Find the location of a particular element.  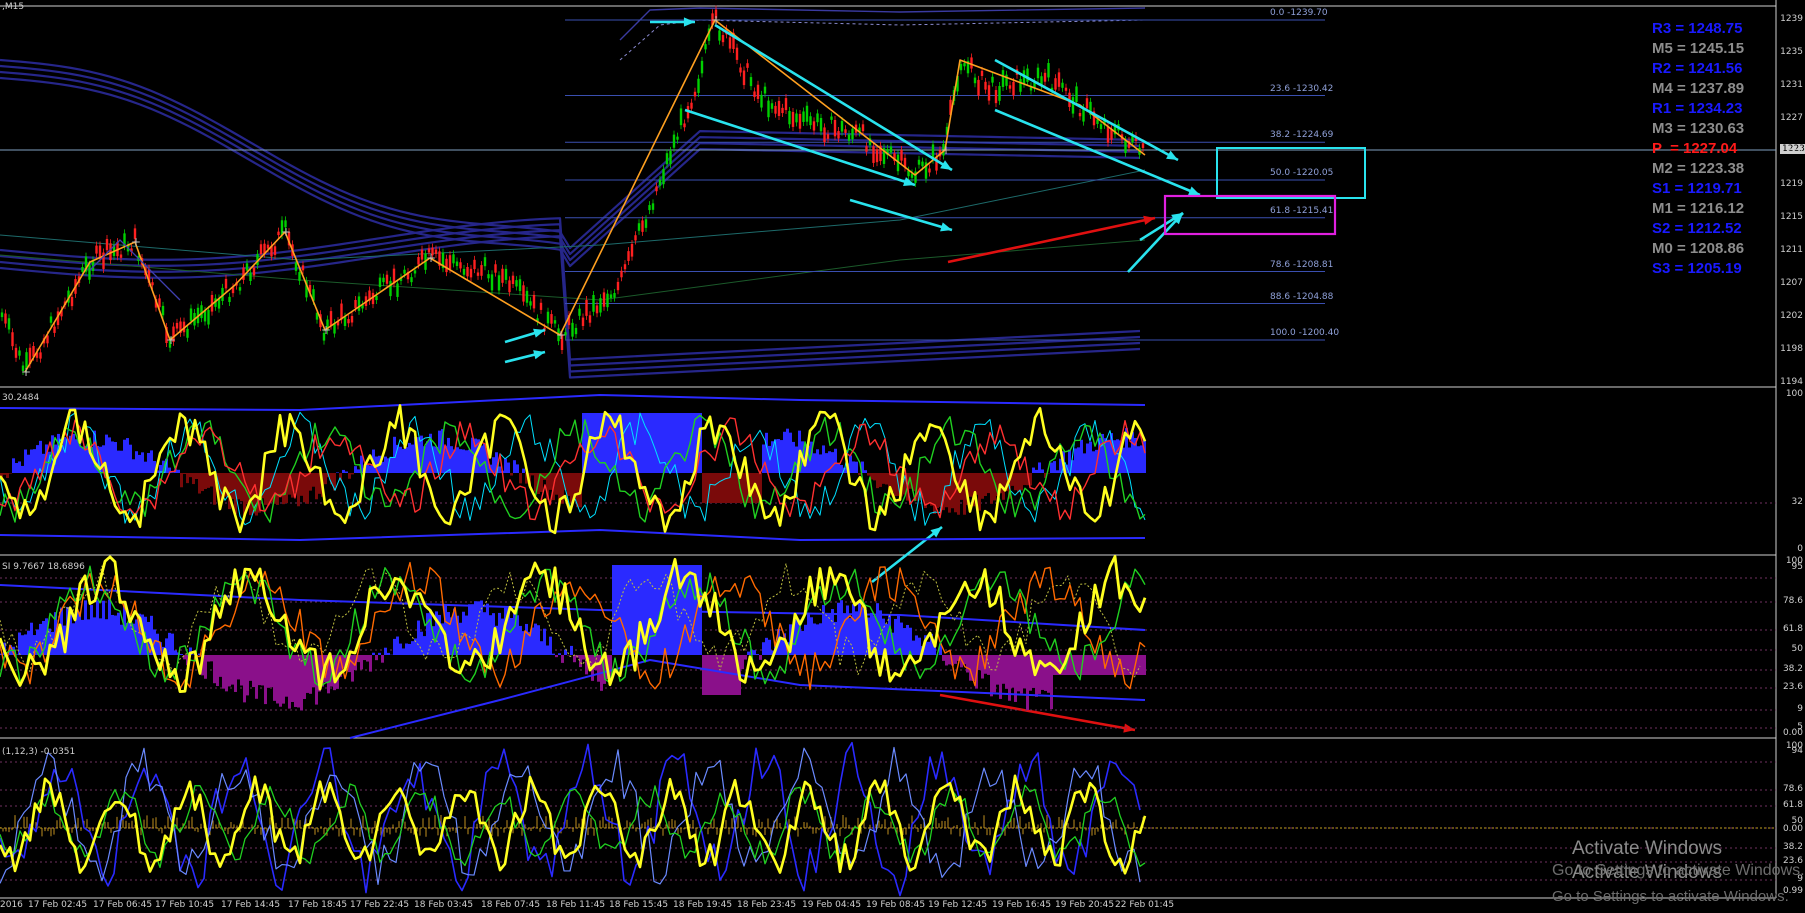

fib-level-label: 88.6 -1204.88 is located at coordinates (1302, 296).